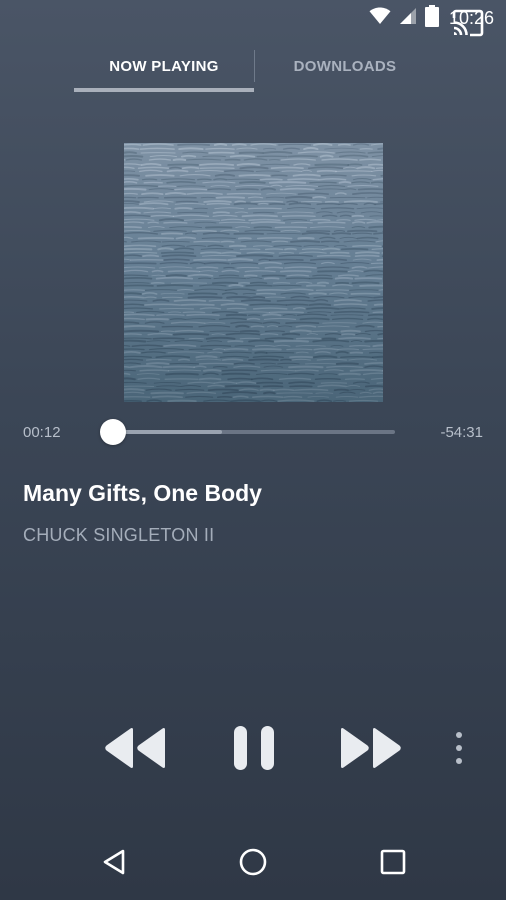 This screenshot has width=506, height=900. What do you see at coordinates (113, 432) in the screenshot?
I see `seek-thumb` at bounding box center [113, 432].